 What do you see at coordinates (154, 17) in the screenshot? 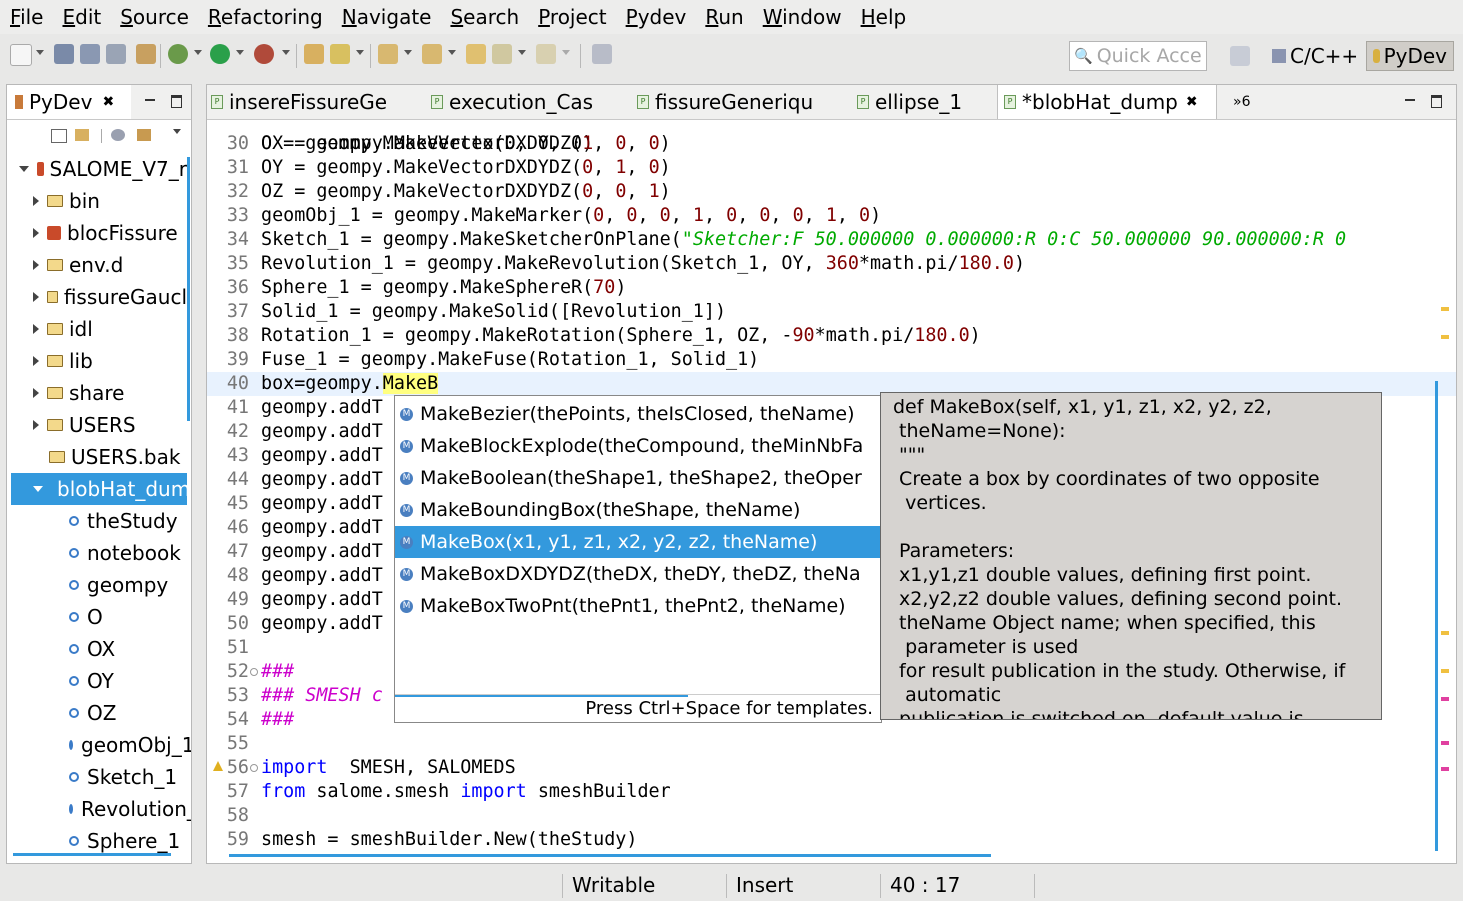
I see `menu-source: Source` at bounding box center [154, 17].